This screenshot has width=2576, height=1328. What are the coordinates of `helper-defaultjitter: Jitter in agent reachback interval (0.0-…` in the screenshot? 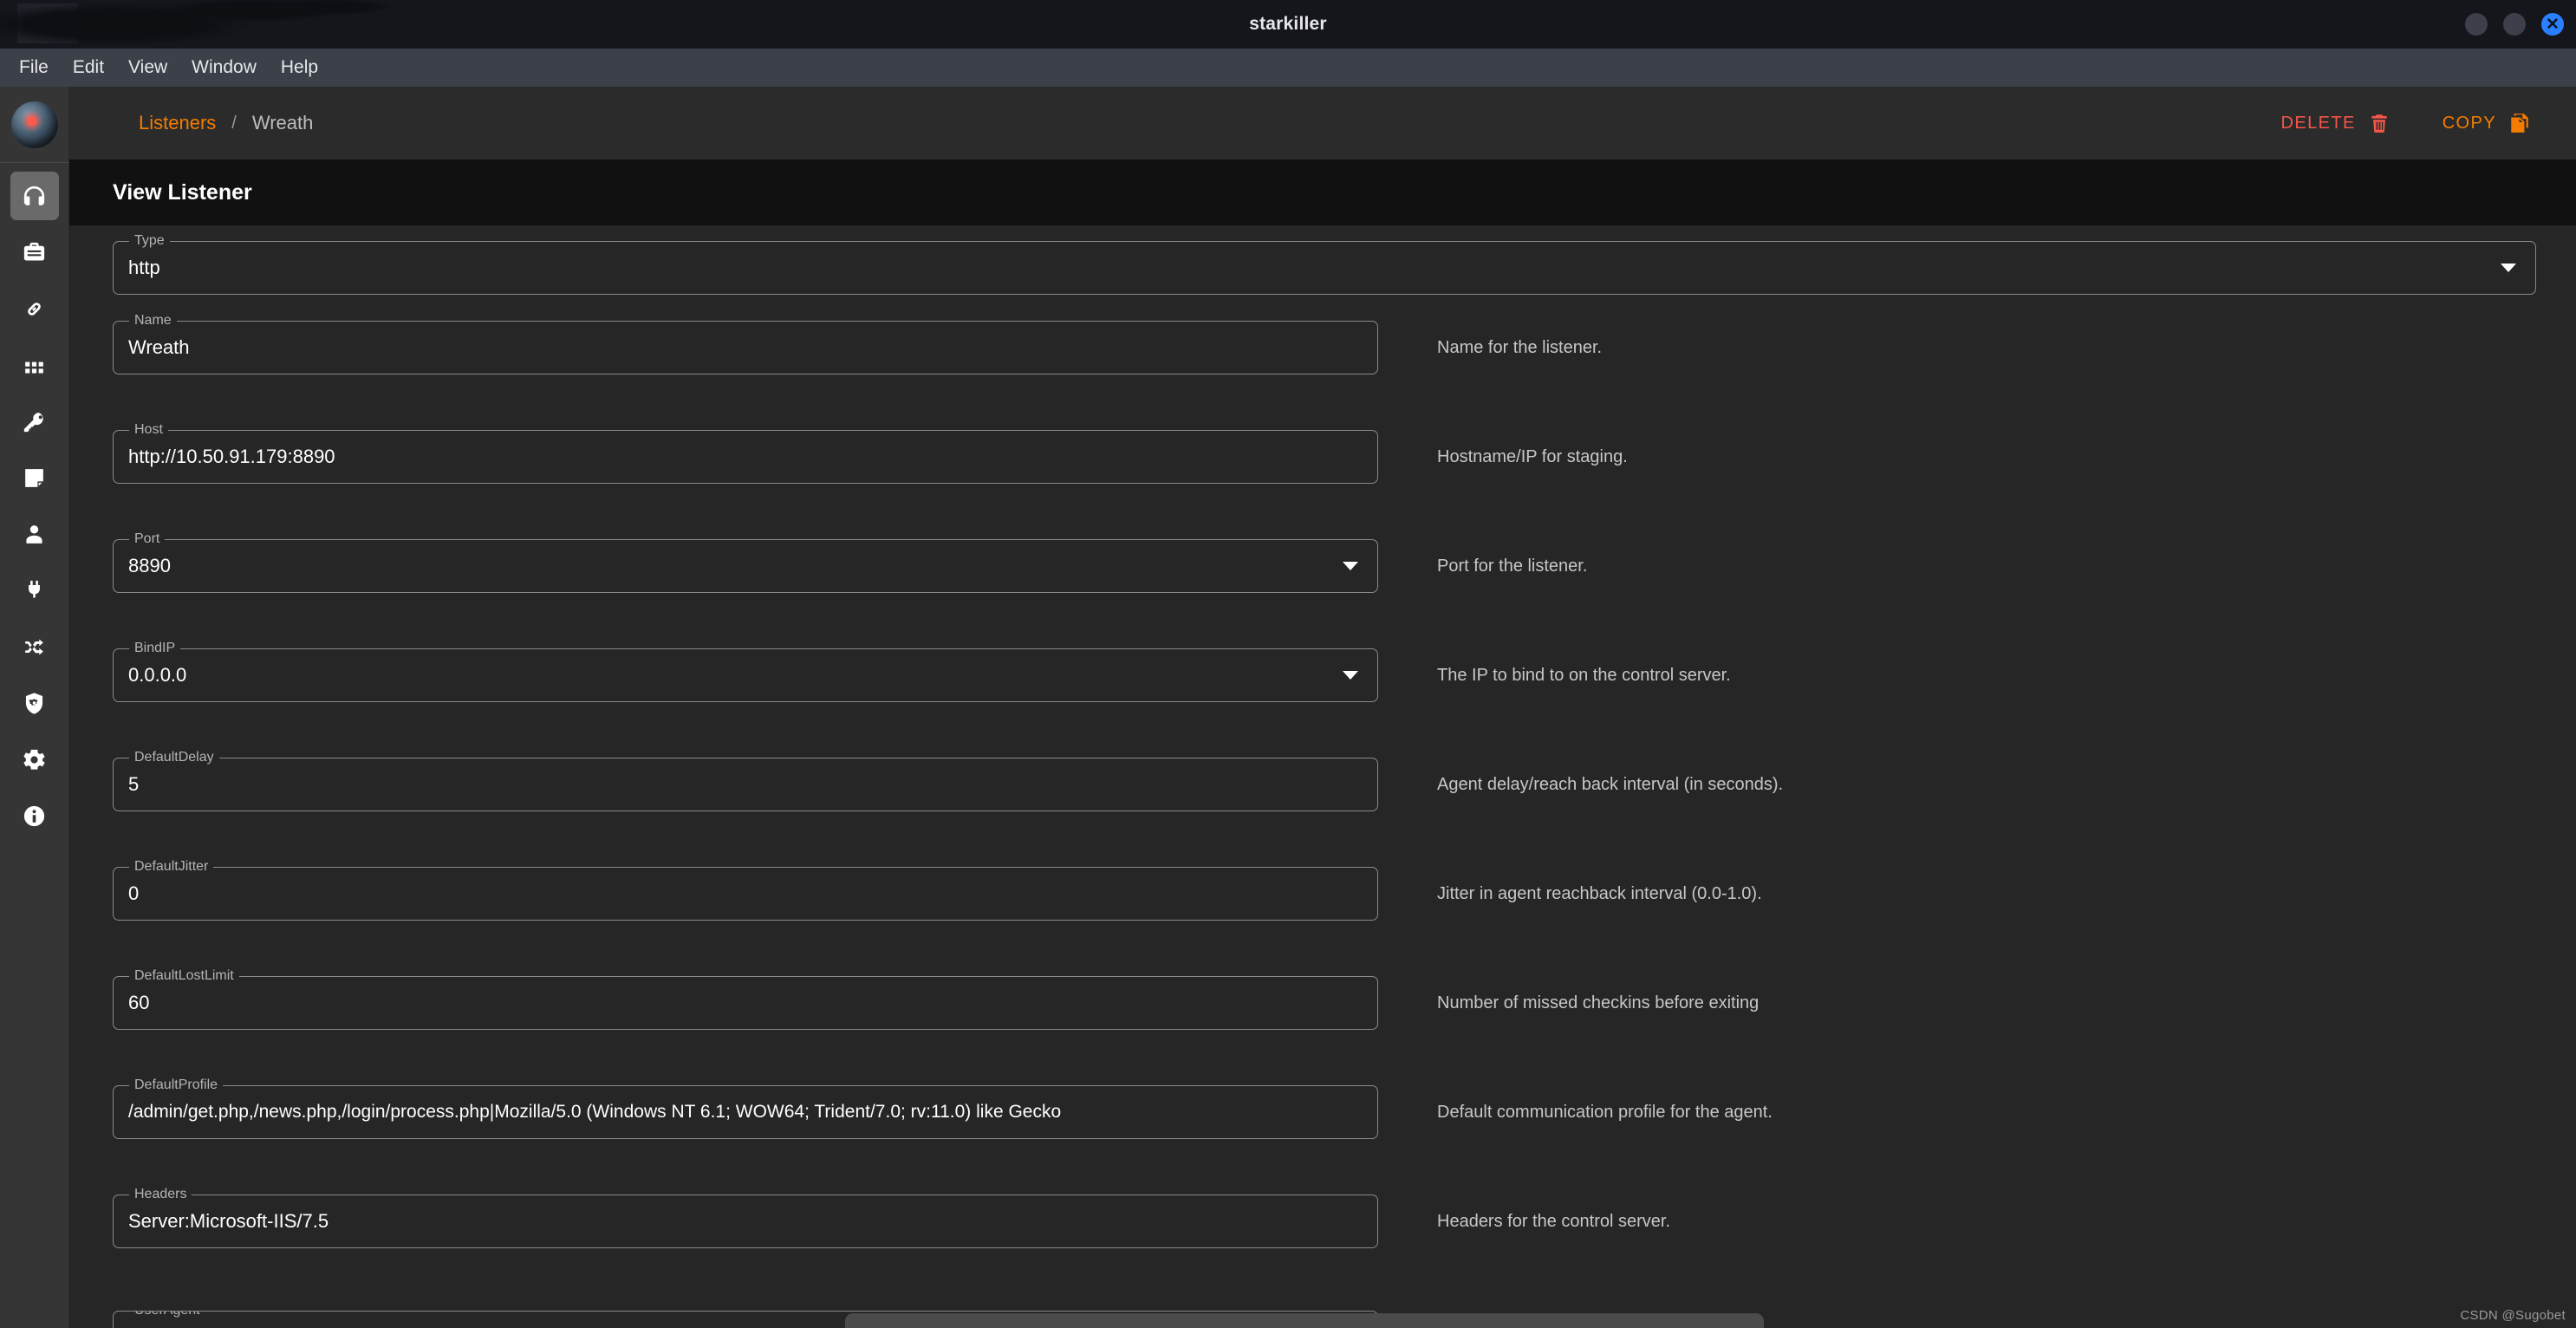 It's located at (1599, 893).